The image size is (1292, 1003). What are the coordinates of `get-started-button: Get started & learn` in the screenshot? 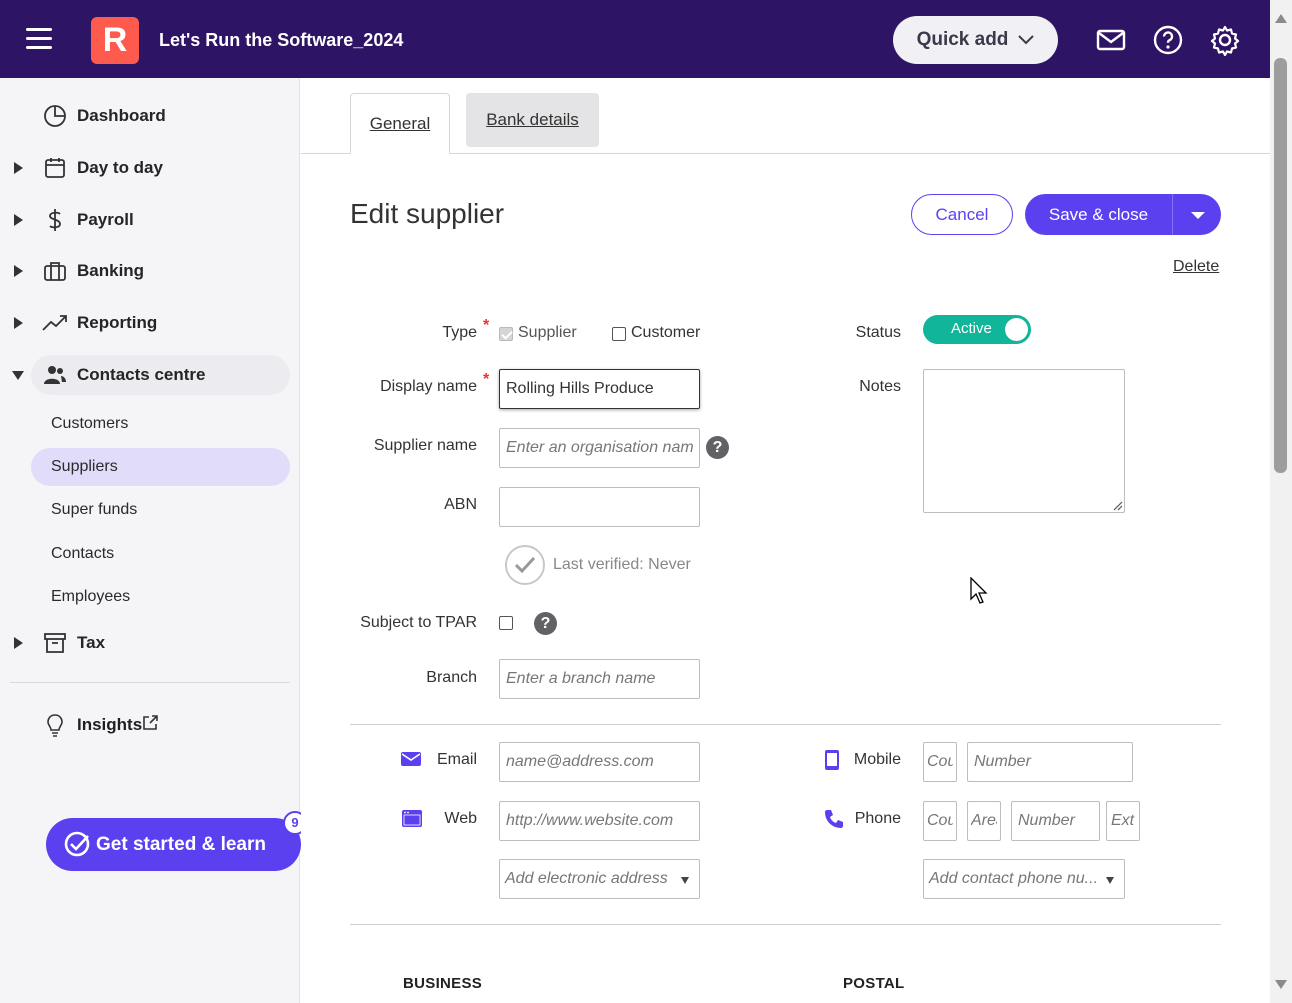 It's located at (173, 844).